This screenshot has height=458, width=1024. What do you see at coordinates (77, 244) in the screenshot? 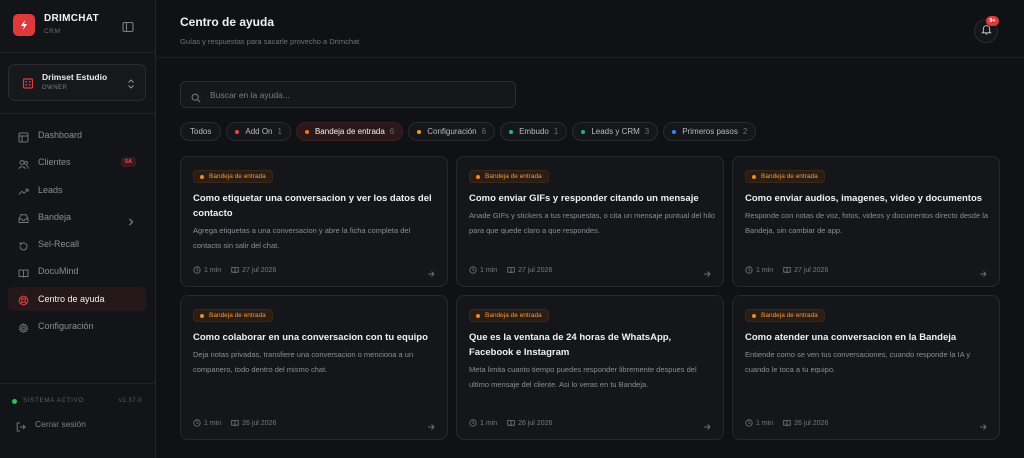
I see `sidebar-item-sel-recall: Sel-Recall` at bounding box center [77, 244].